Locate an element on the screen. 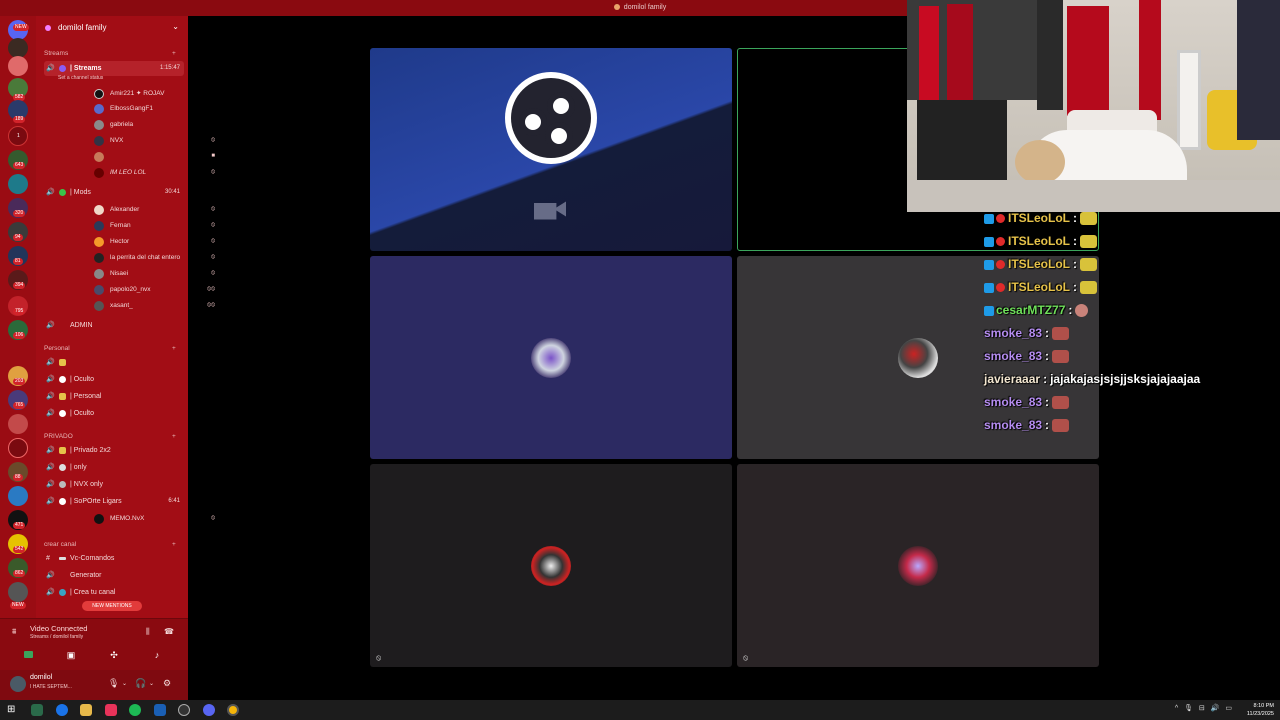 The width and height of the screenshot is (1280, 720). channel-admin: 🔊 ADMIN is located at coordinates (114, 325).